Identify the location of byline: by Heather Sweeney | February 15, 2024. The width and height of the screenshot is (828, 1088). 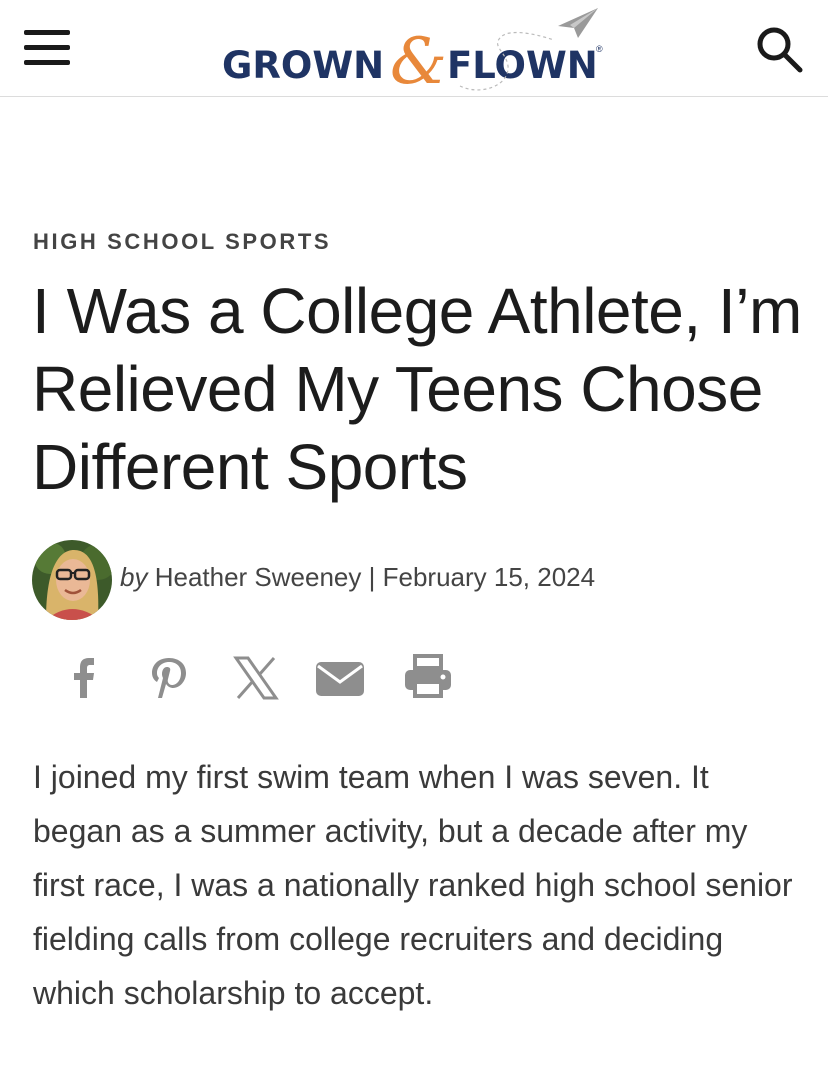
(422, 581).